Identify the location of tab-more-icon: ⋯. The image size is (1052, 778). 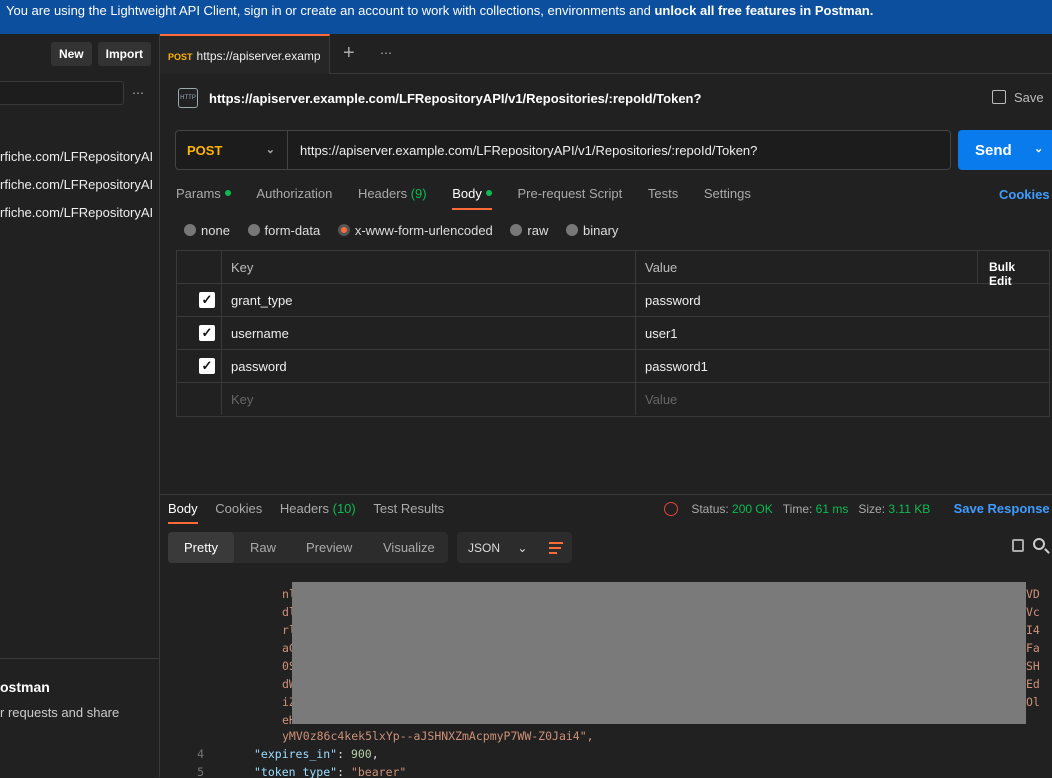
(386, 53).